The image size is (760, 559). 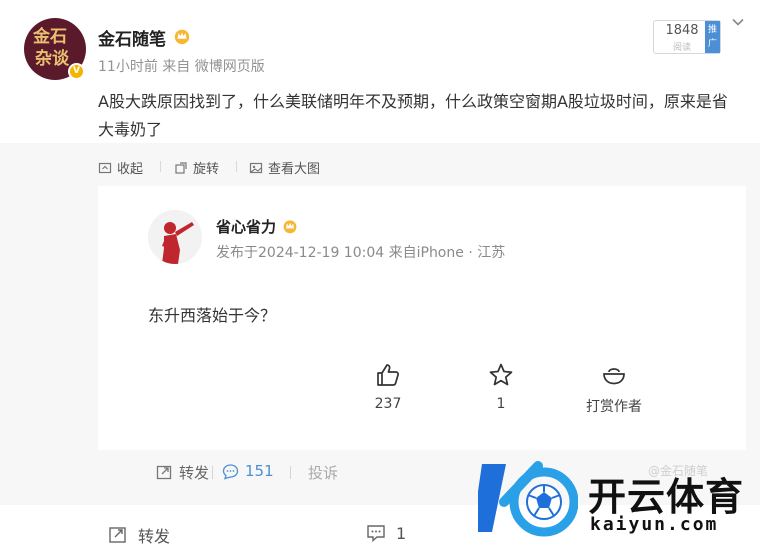 I want to click on collapse-button: 收起, so click(x=120, y=167).